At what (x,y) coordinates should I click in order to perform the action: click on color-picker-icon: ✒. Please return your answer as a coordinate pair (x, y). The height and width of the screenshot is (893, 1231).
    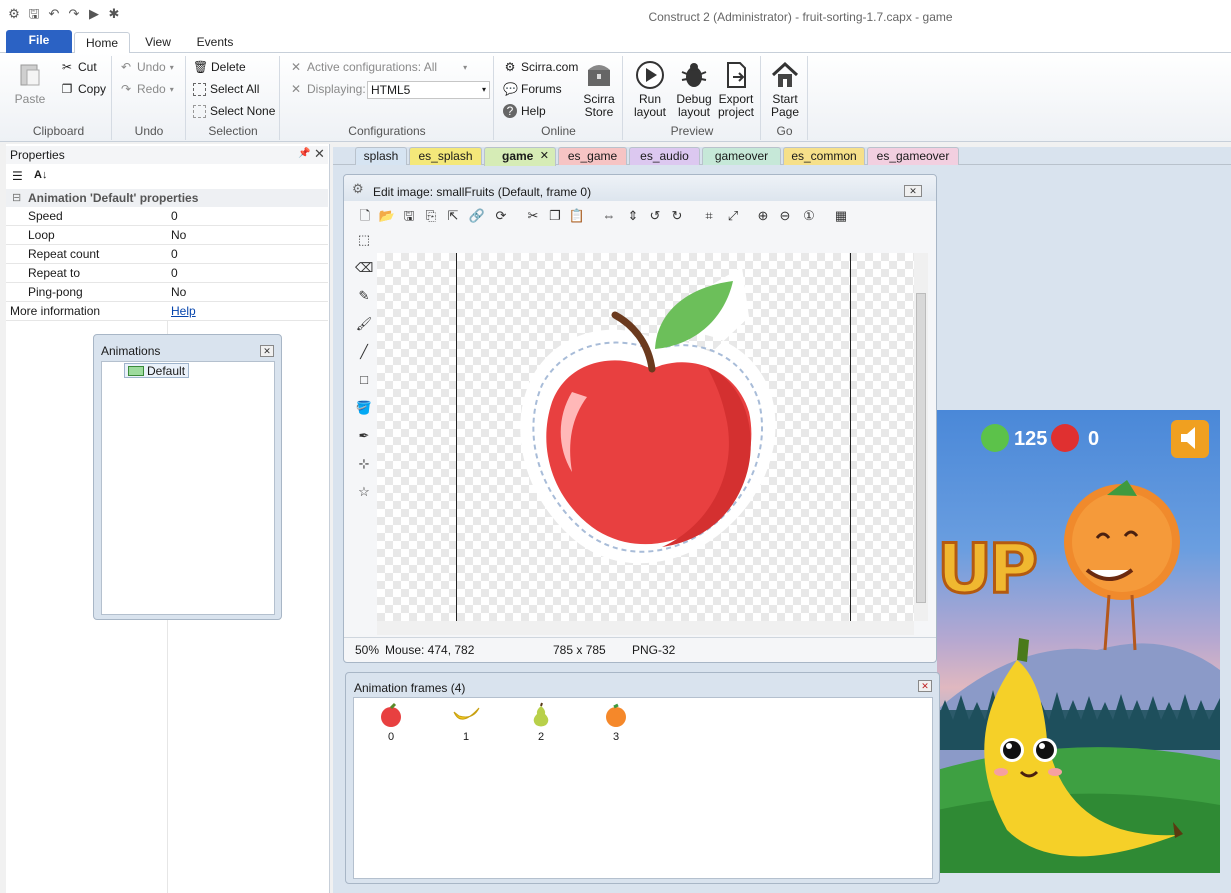
    Looking at the image, I should click on (364, 436).